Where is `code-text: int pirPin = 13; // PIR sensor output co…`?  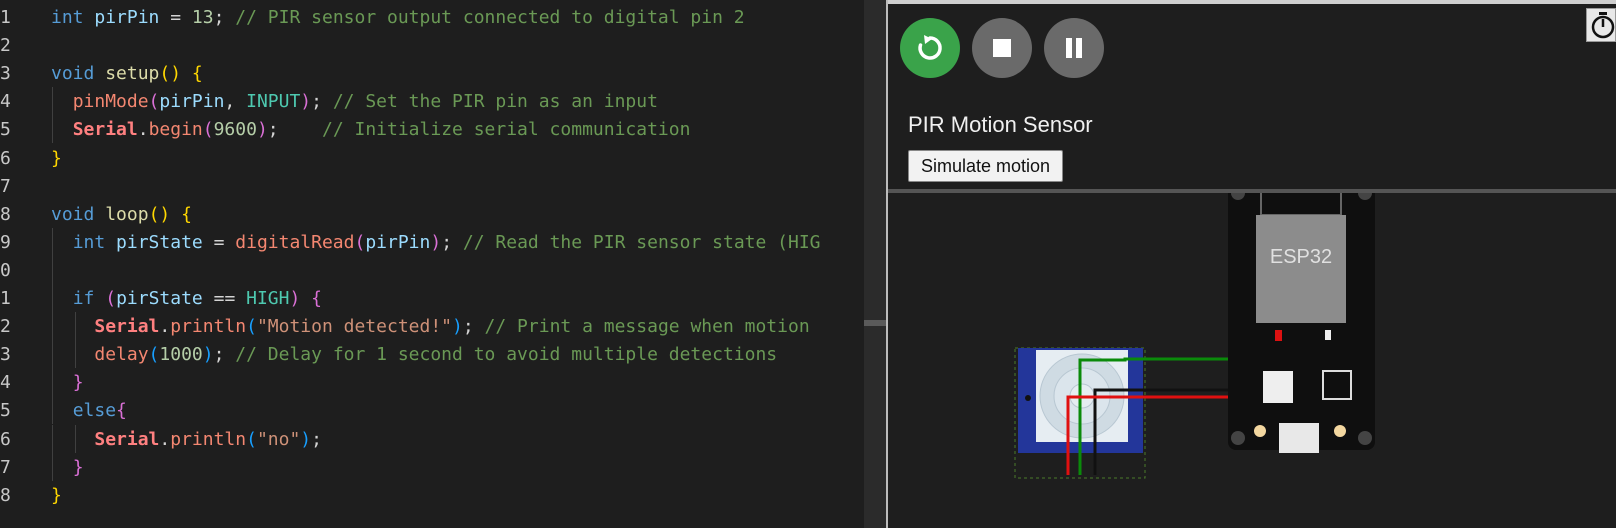 code-text: int pirPin = 13; // PIR sensor output co… is located at coordinates (398, 17).